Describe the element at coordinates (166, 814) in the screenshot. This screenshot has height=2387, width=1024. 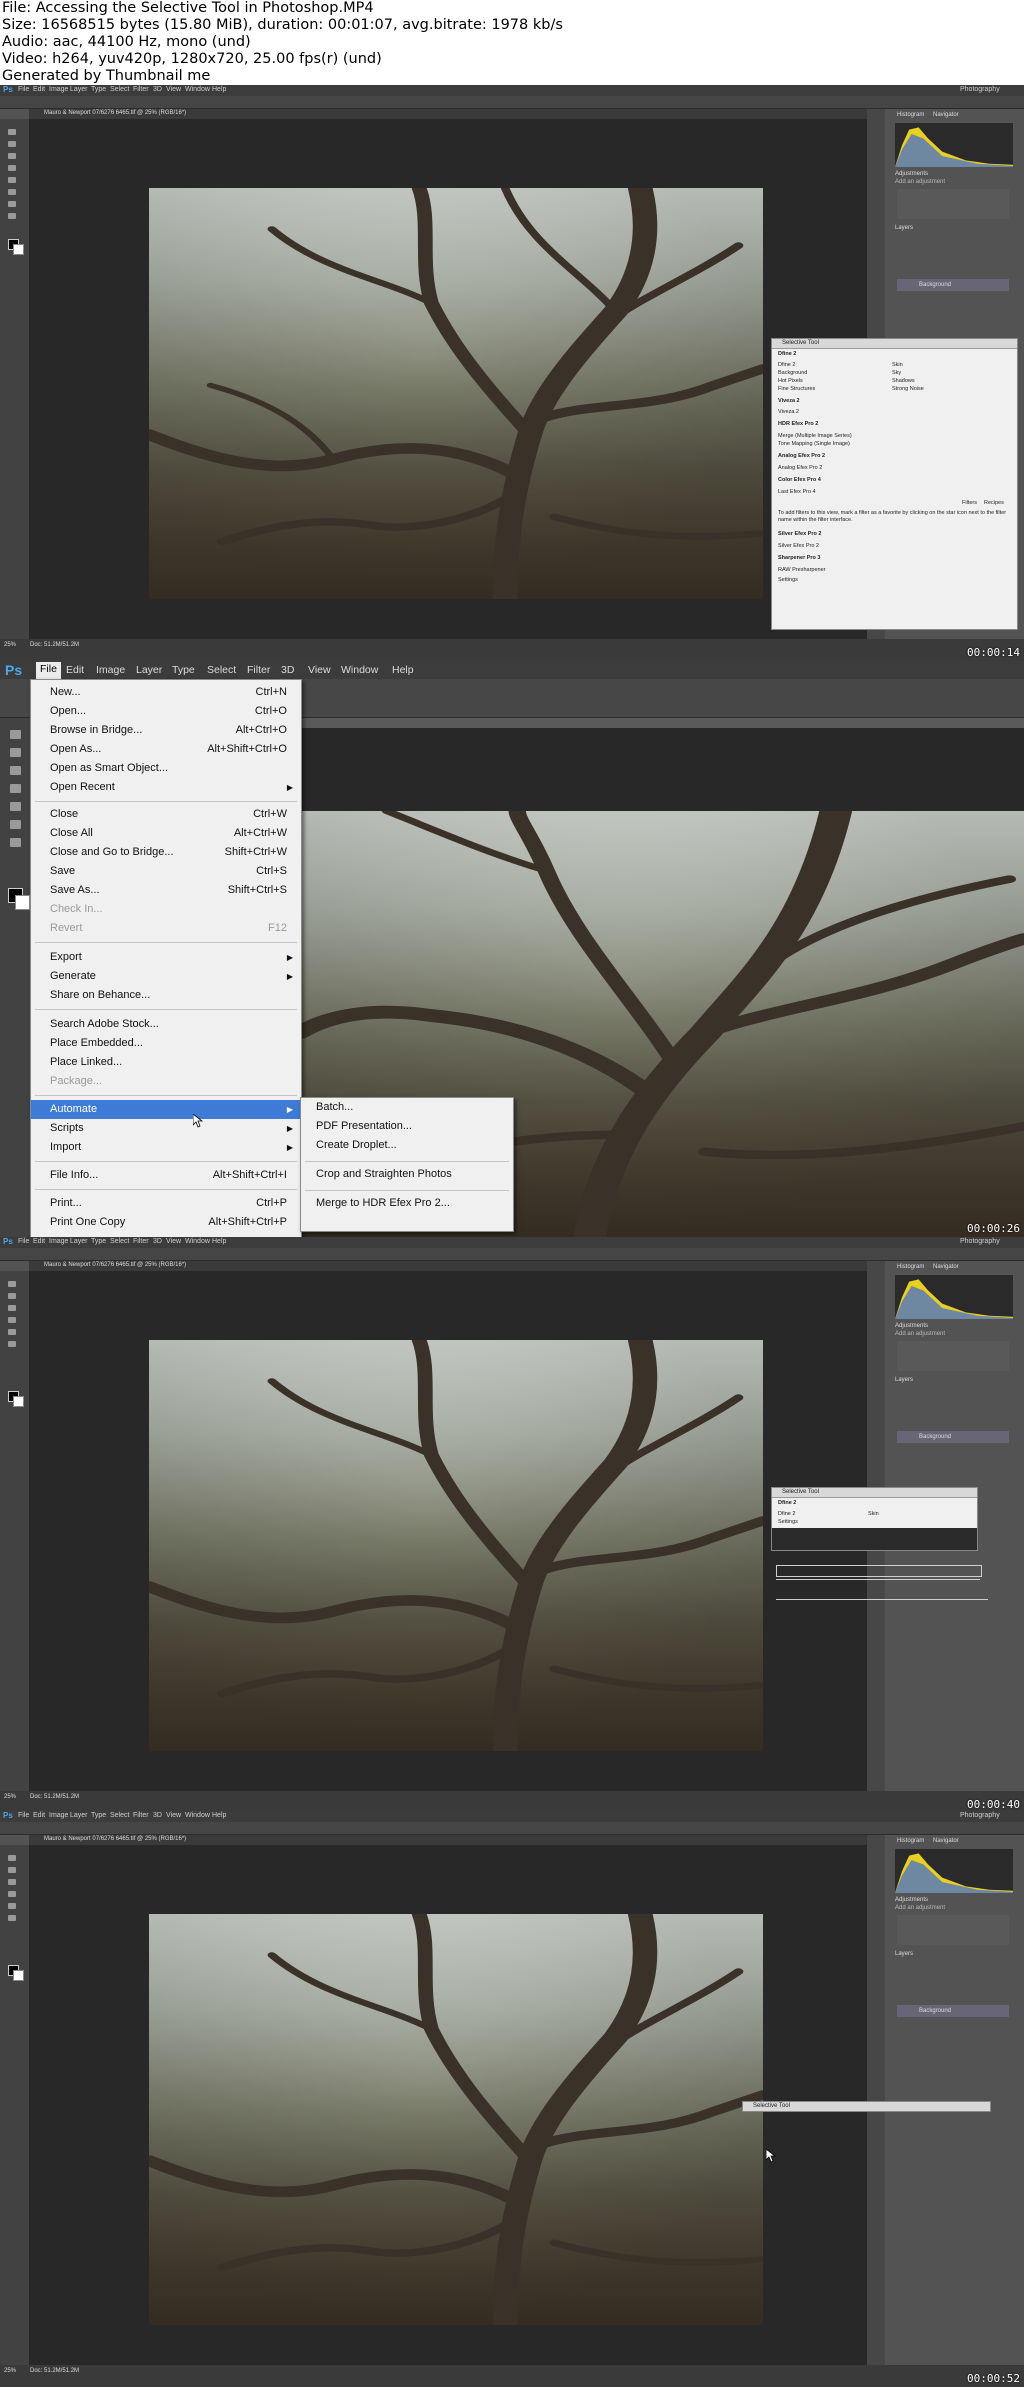
I see `menu-item-close: Close Ctrl+W` at that location.